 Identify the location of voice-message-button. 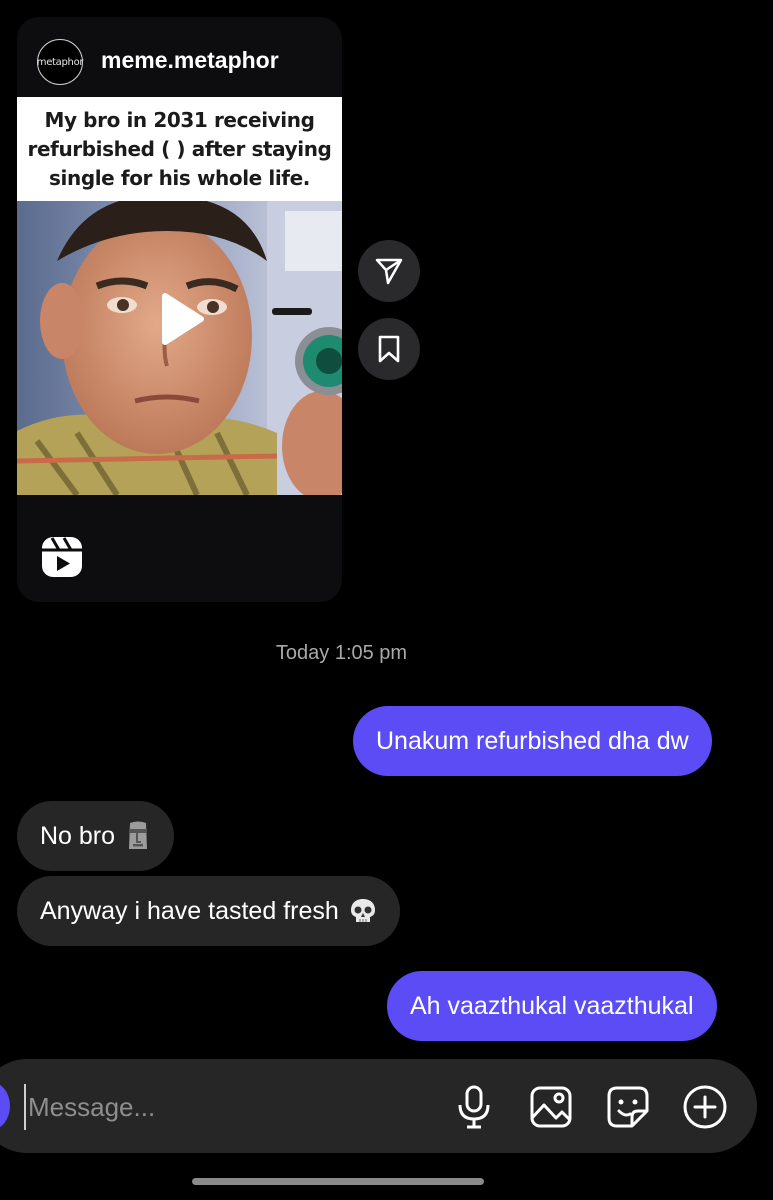
(474, 1107).